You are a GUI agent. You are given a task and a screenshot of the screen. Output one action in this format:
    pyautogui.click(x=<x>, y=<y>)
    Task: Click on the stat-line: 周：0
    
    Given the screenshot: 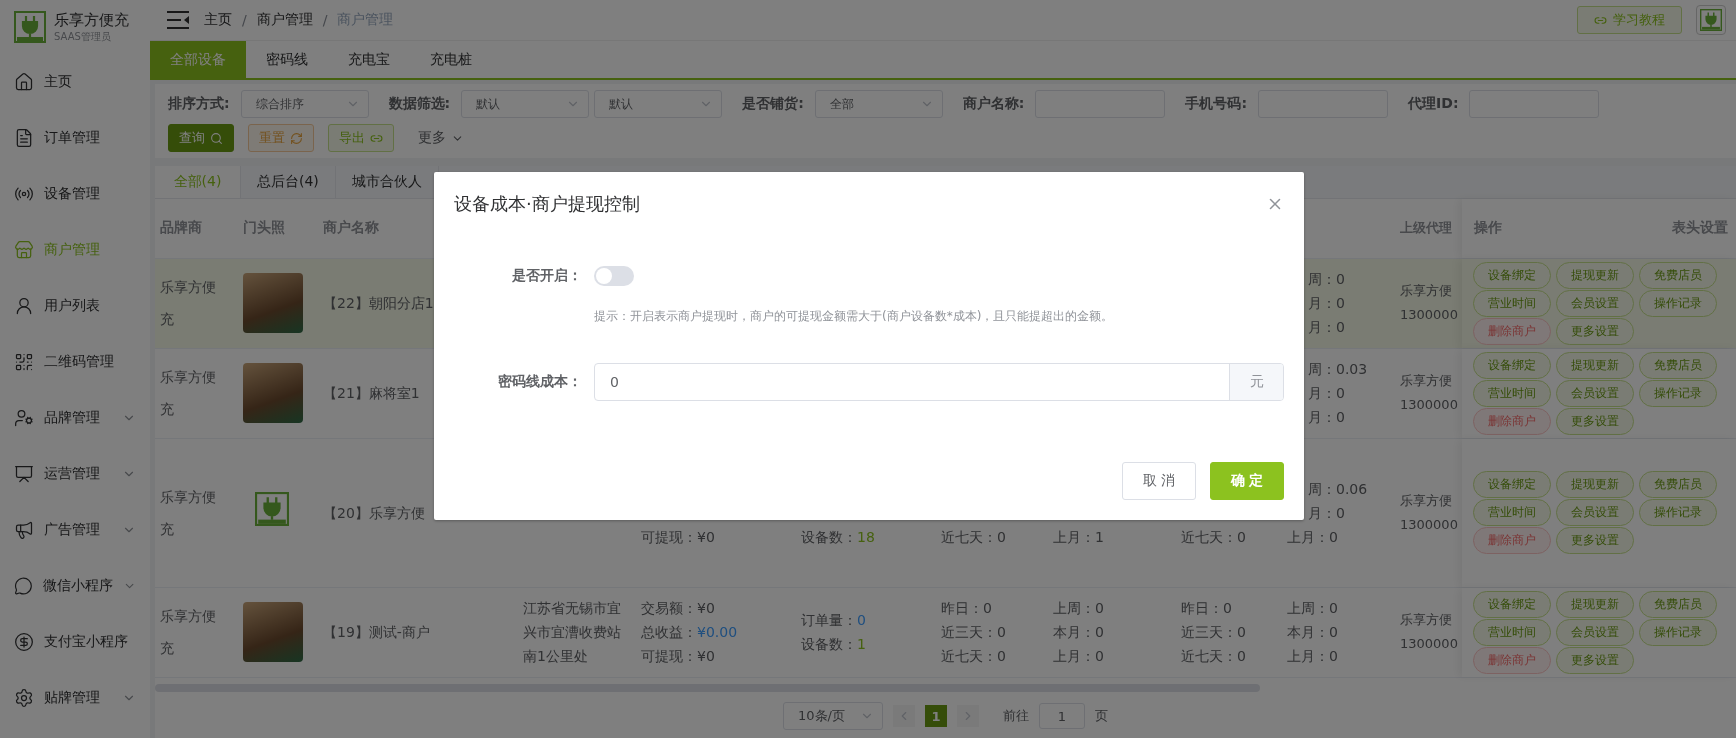 What is the action you would take?
    pyautogui.click(x=1326, y=280)
    